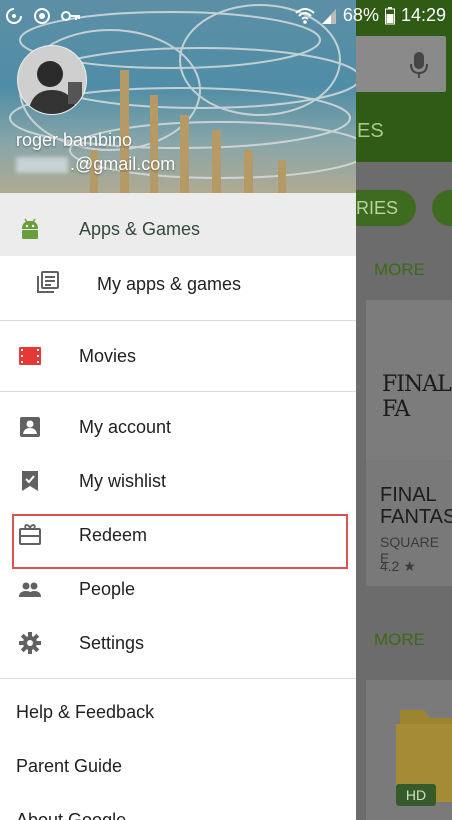 Image resolution: width=452 pixels, height=820 pixels. I want to click on rating-value: 4.2, so click(390, 566).